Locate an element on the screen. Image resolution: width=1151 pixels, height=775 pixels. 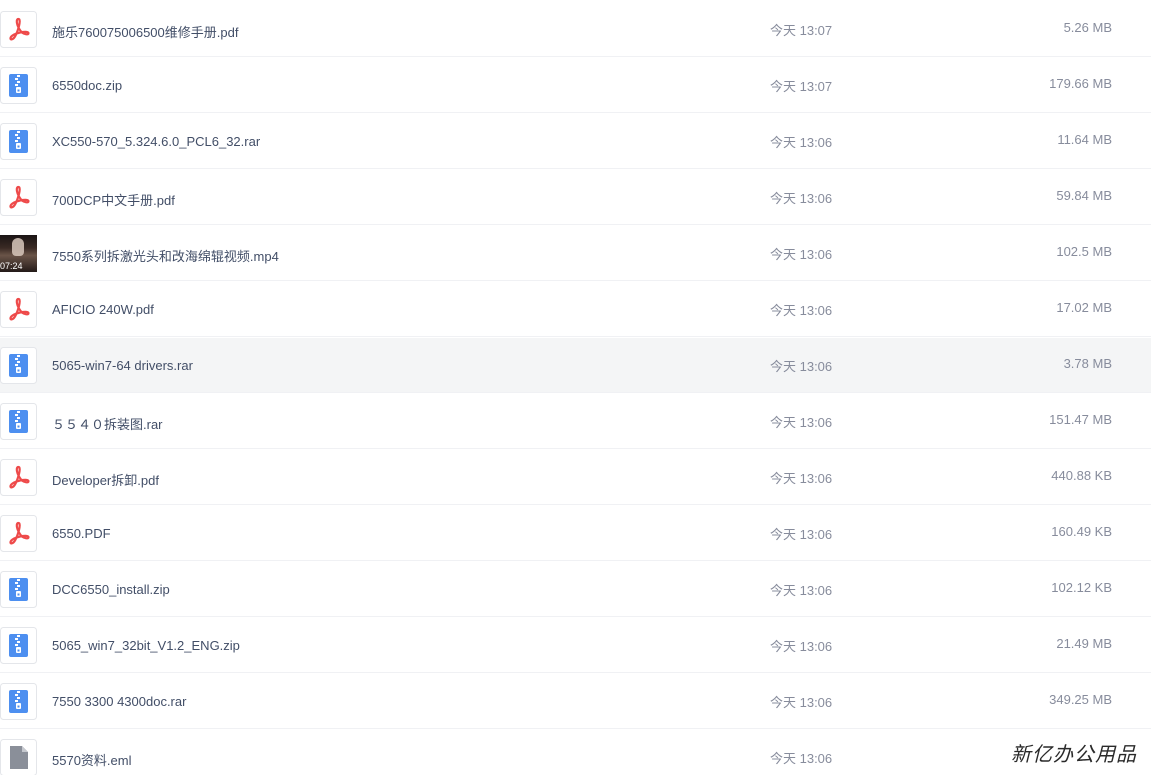
file-name: 5065_win7_32bit_V1.2_ENG.zip is located at coordinates (146, 645).